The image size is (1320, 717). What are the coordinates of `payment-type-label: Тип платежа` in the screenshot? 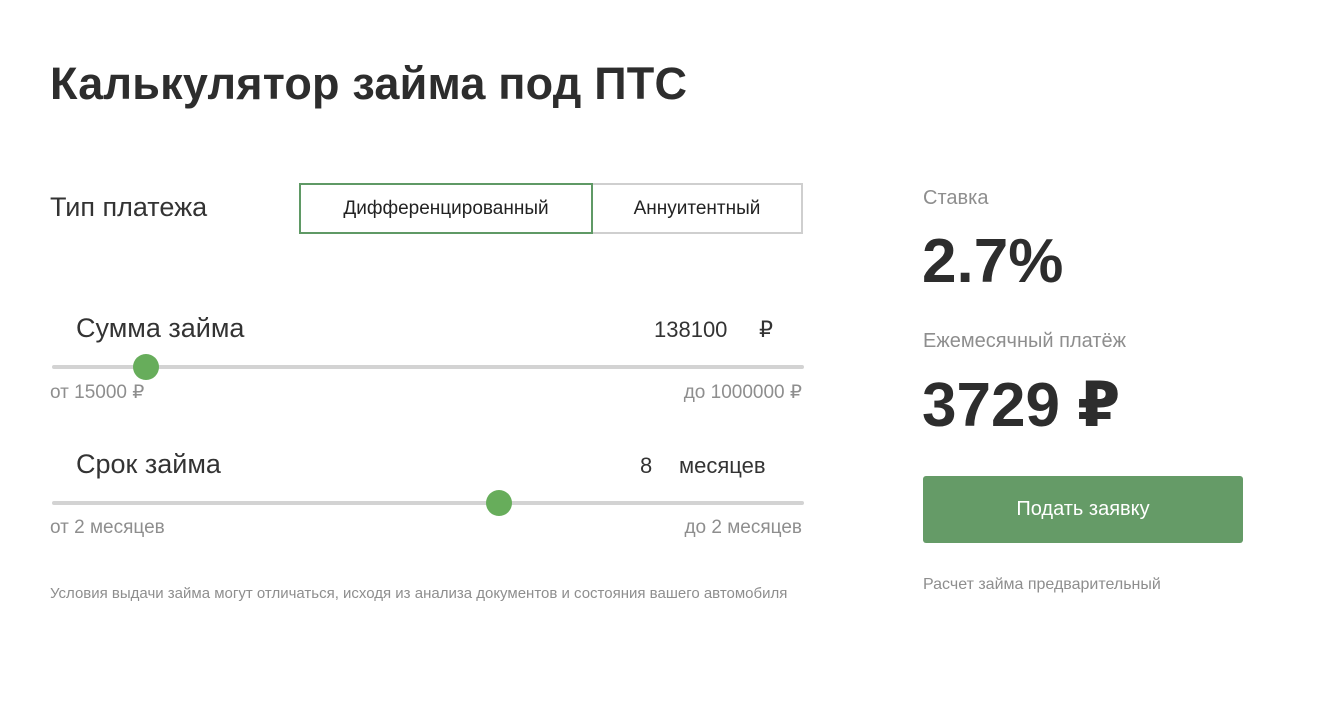 It's located at (129, 207).